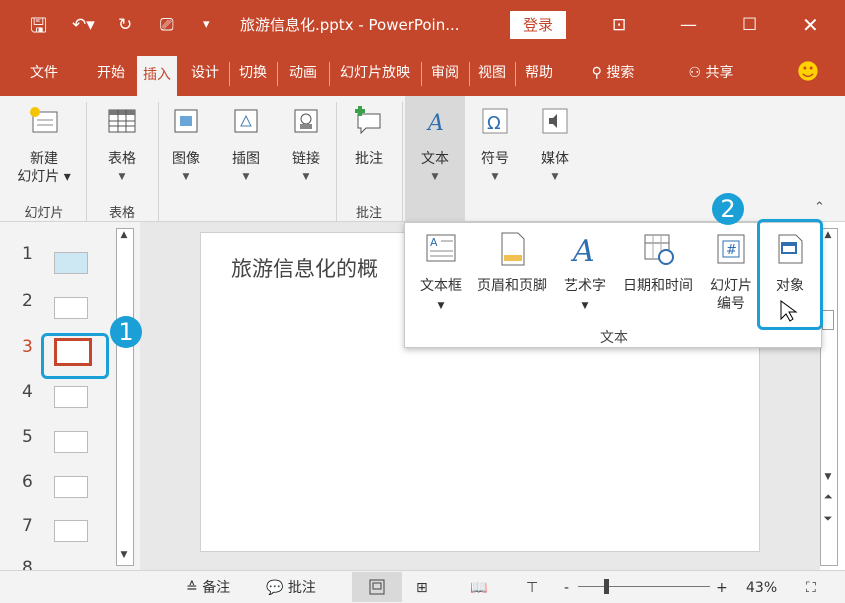 Image resolution: width=845 pixels, height=603 pixels. I want to click on login-button: 登录, so click(538, 25).